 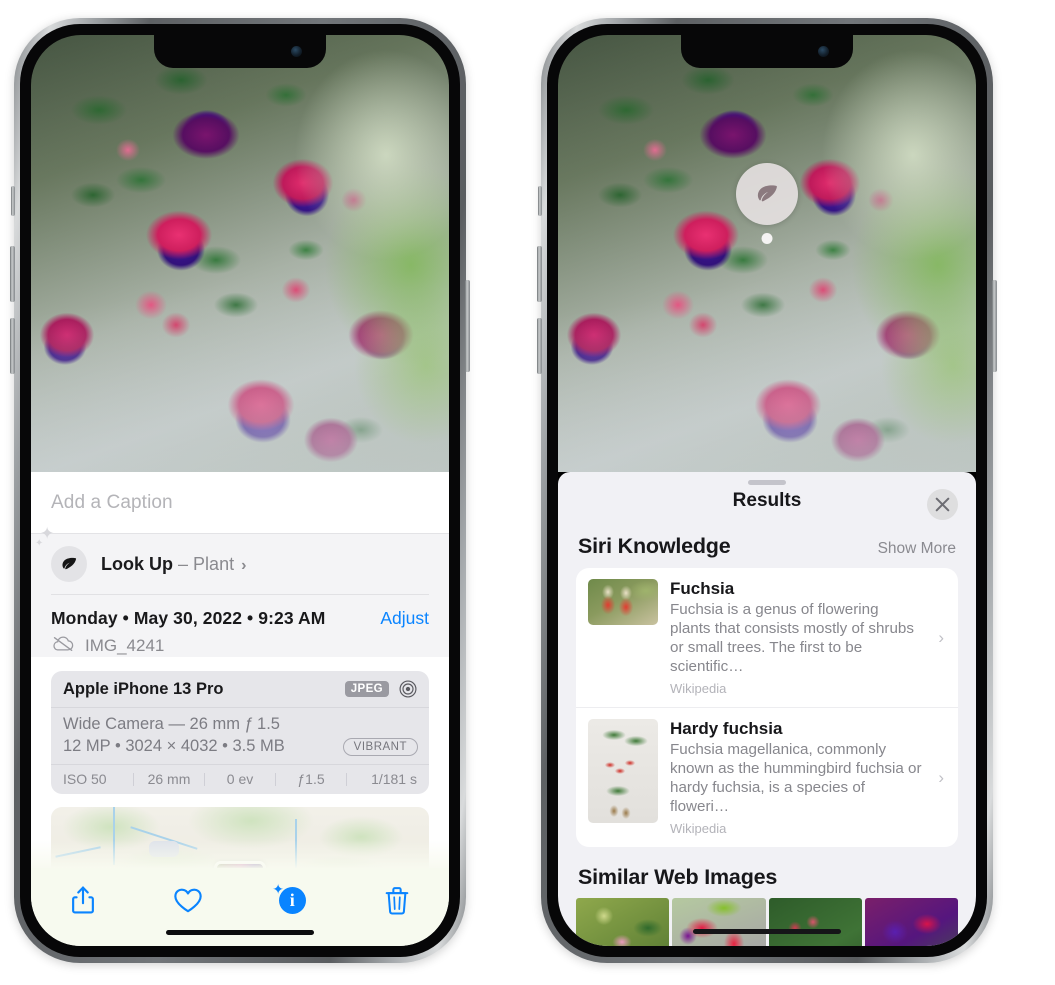 I want to click on image-specs: 12 MP • 3024 × 4032 • 3.5 MB, so click(x=174, y=746).